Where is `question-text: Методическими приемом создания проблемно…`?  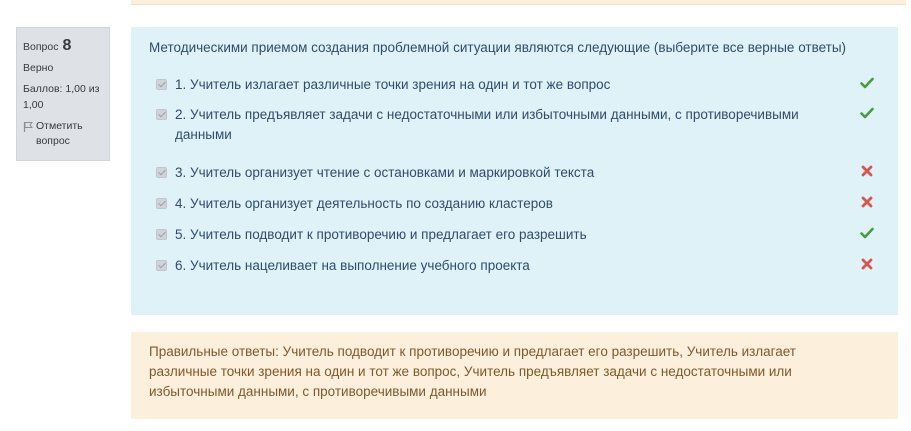
question-text: Методическими приемом создания проблемно… is located at coordinates (498, 47).